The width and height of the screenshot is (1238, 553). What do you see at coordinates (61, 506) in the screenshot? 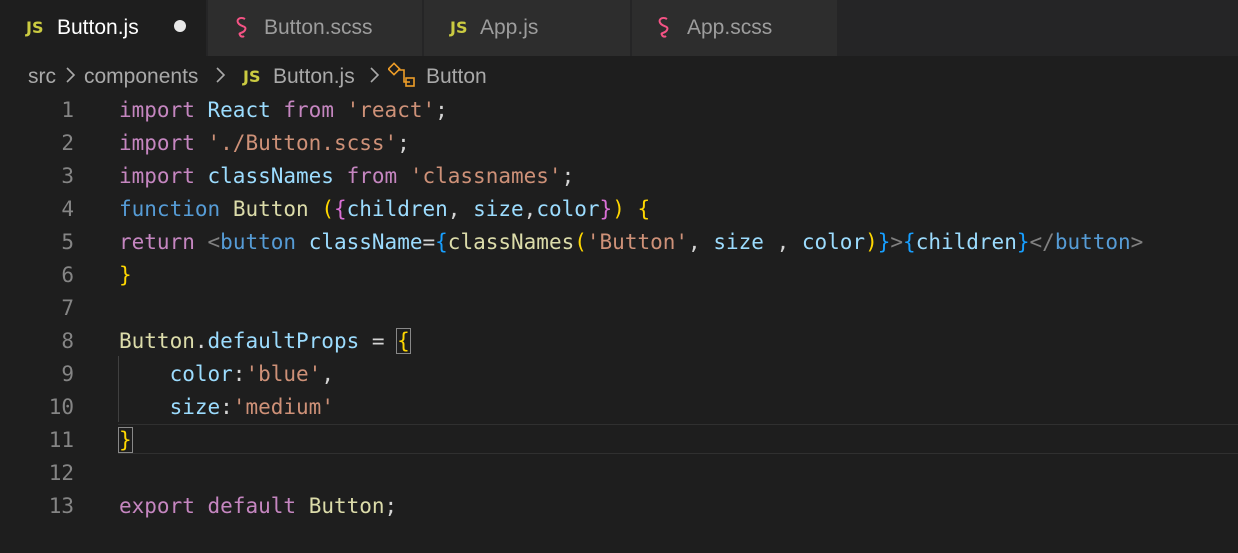
I see `line-number: 13` at bounding box center [61, 506].